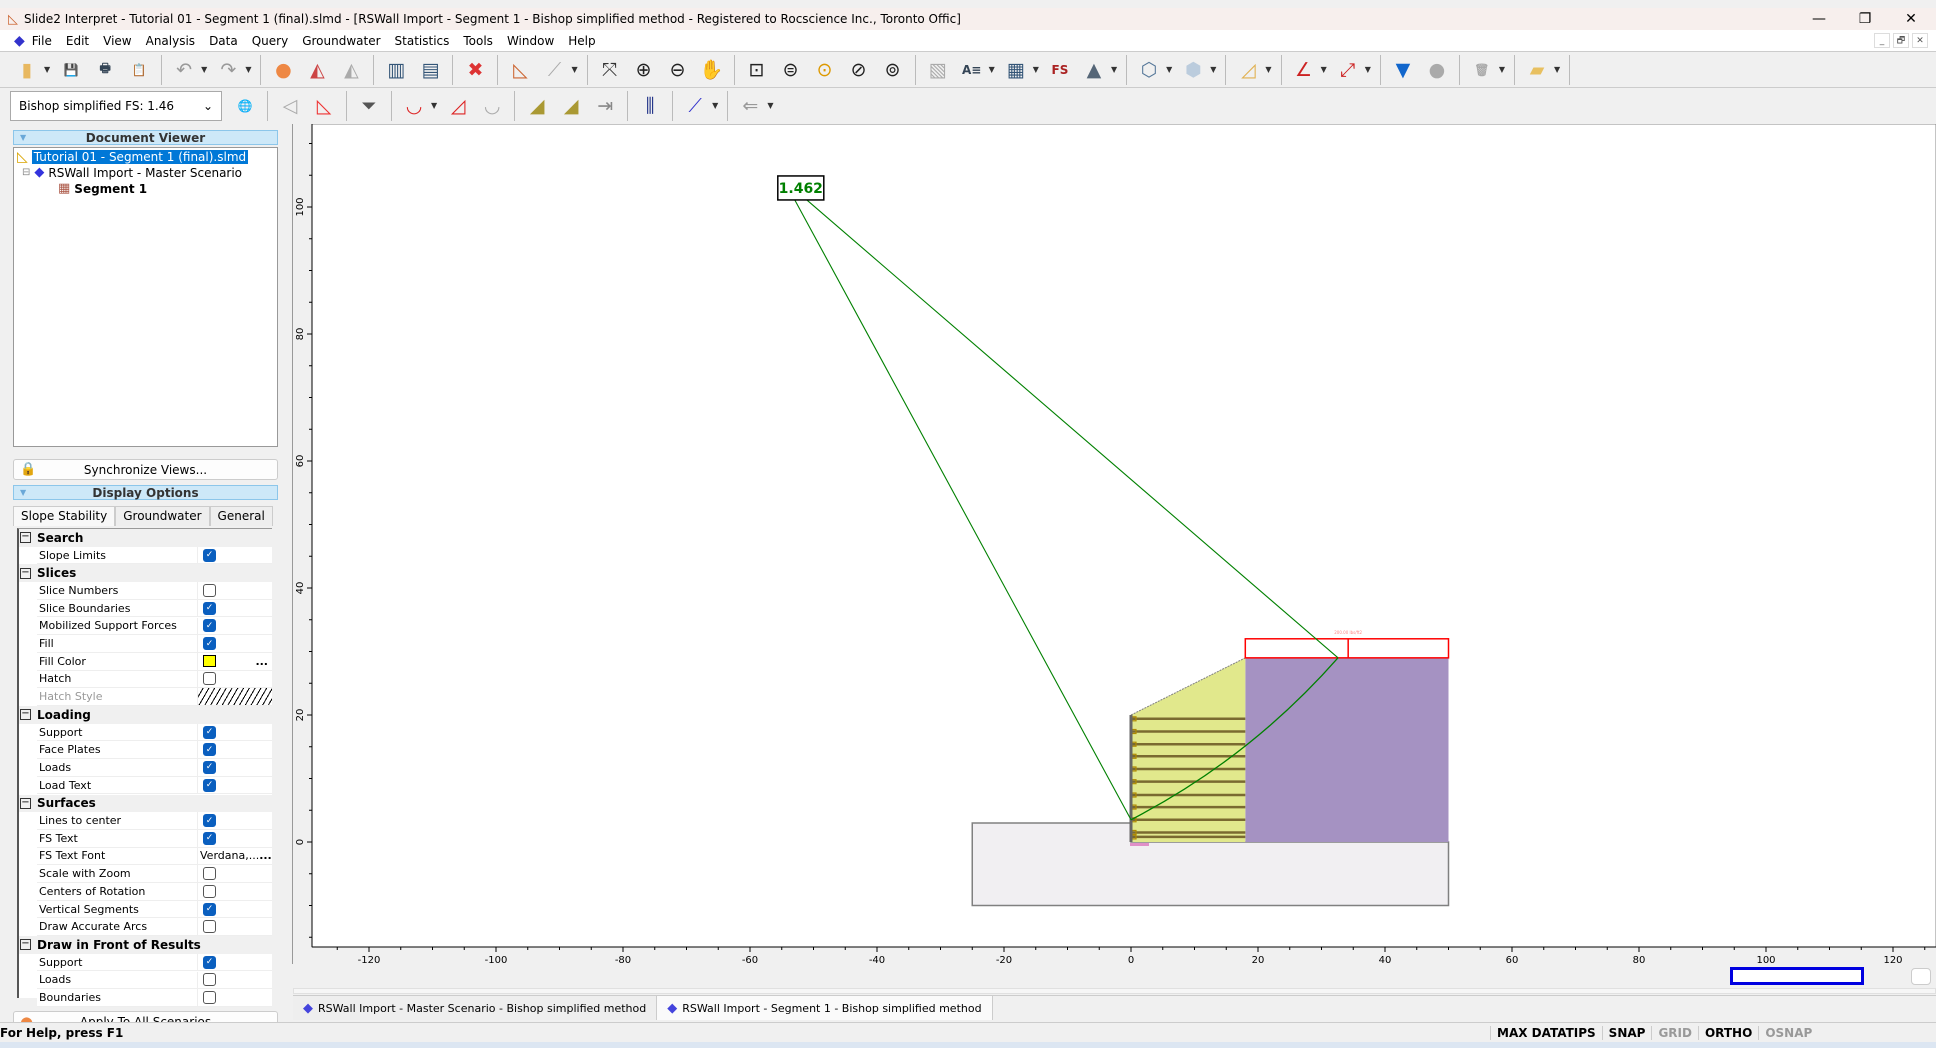 The image size is (1936, 1048). What do you see at coordinates (1016, 70) in the screenshot?
I see `table-button: ▦` at bounding box center [1016, 70].